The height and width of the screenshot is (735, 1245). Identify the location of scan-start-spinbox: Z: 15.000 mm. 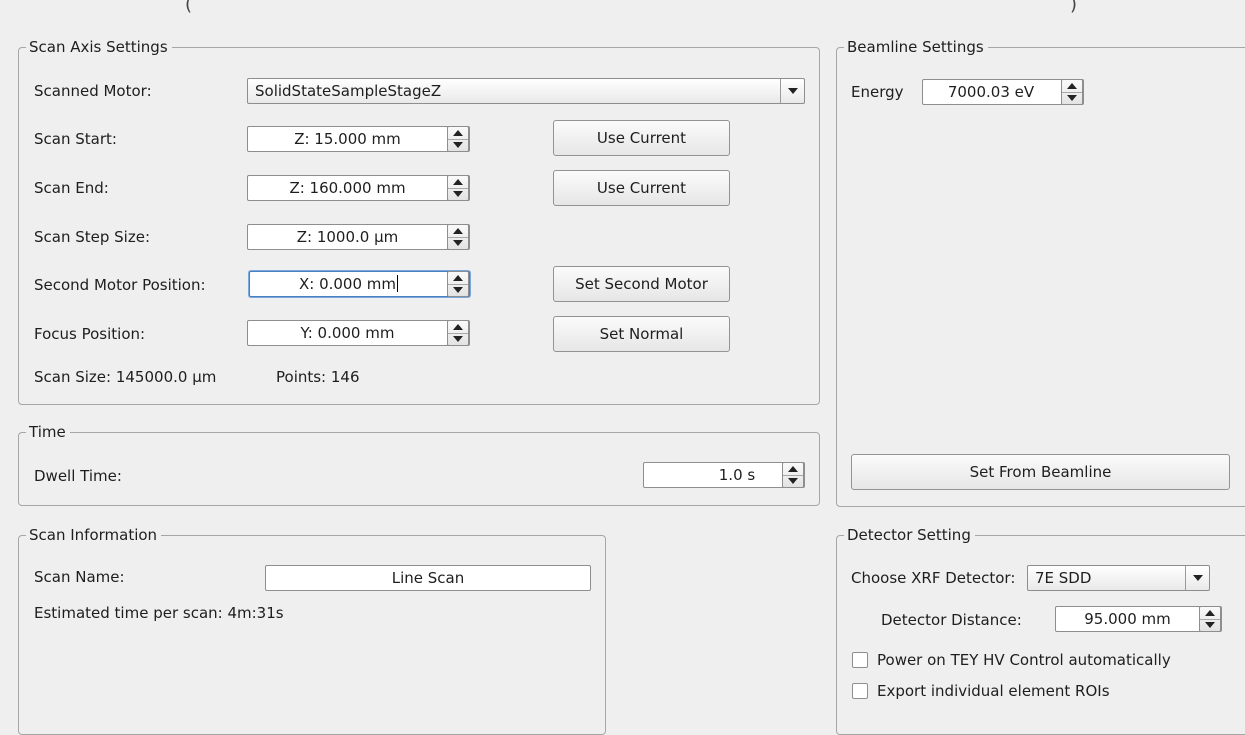
(358, 139).